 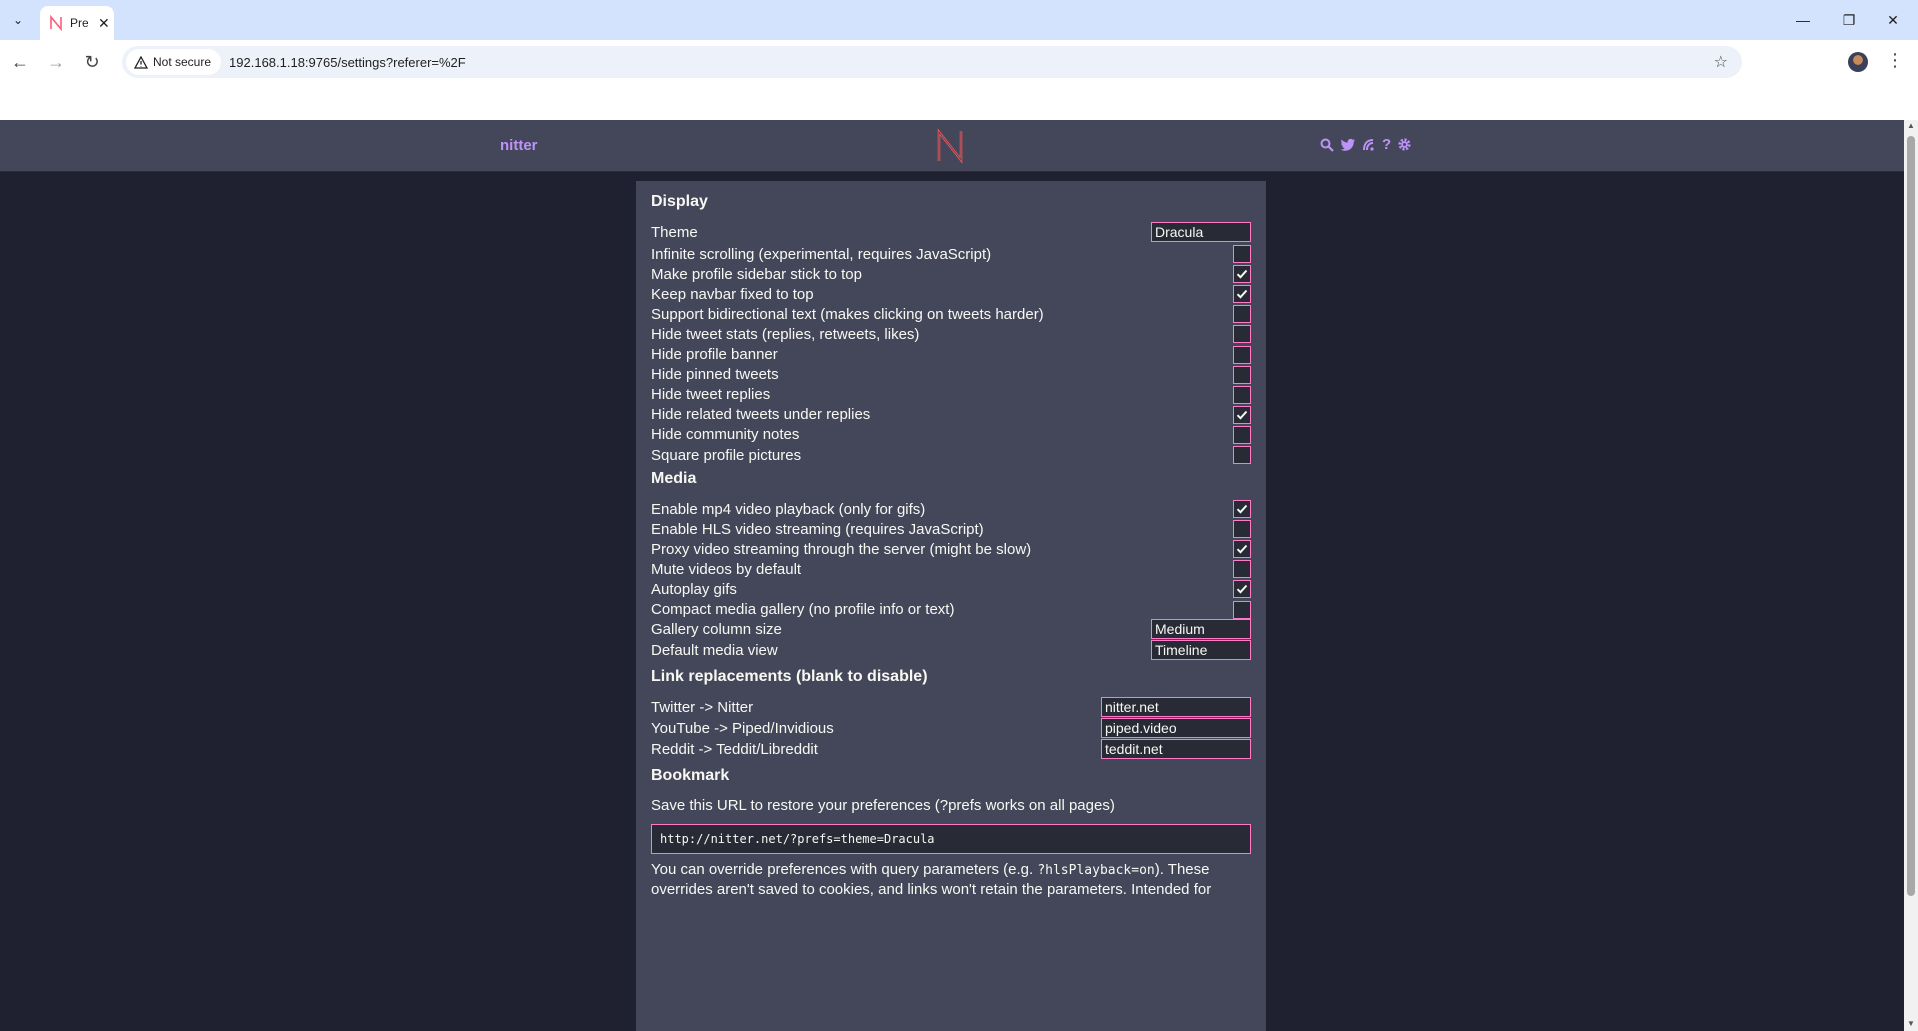 What do you see at coordinates (1911, 1024) in the screenshot?
I see `scroll-down-arrow-icon: ▼` at bounding box center [1911, 1024].